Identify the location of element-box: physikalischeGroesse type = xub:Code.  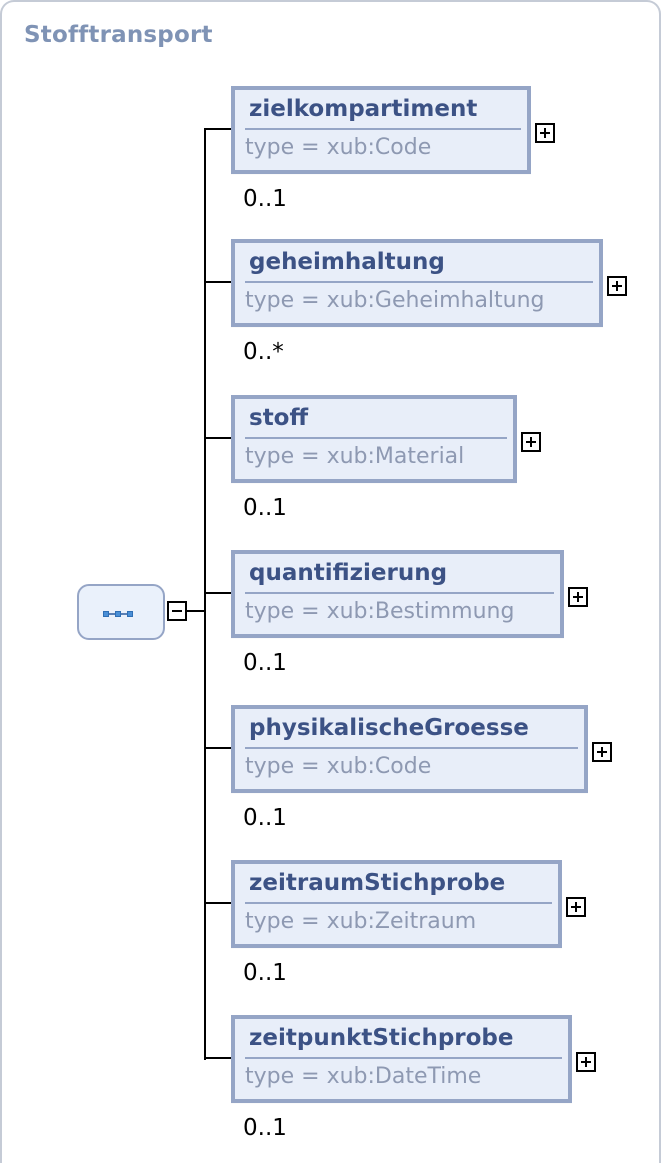
(409, 749).